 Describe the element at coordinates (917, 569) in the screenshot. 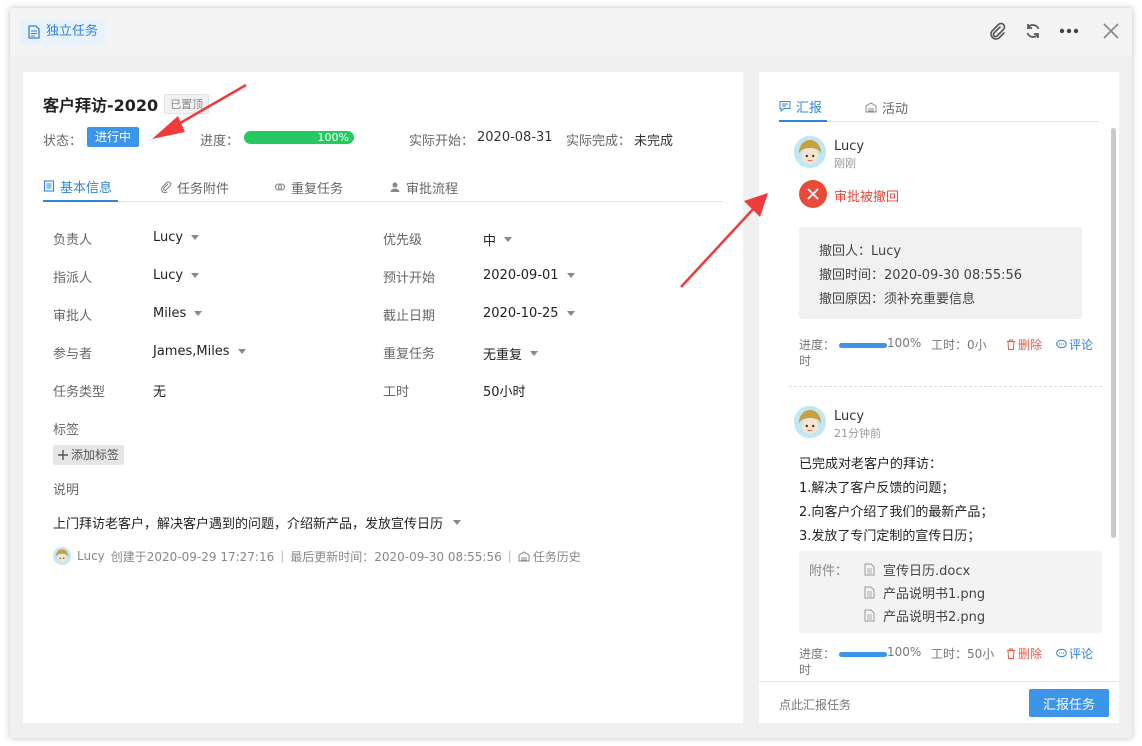

I see `attachment-link: 宣传日历.docx` at that location.